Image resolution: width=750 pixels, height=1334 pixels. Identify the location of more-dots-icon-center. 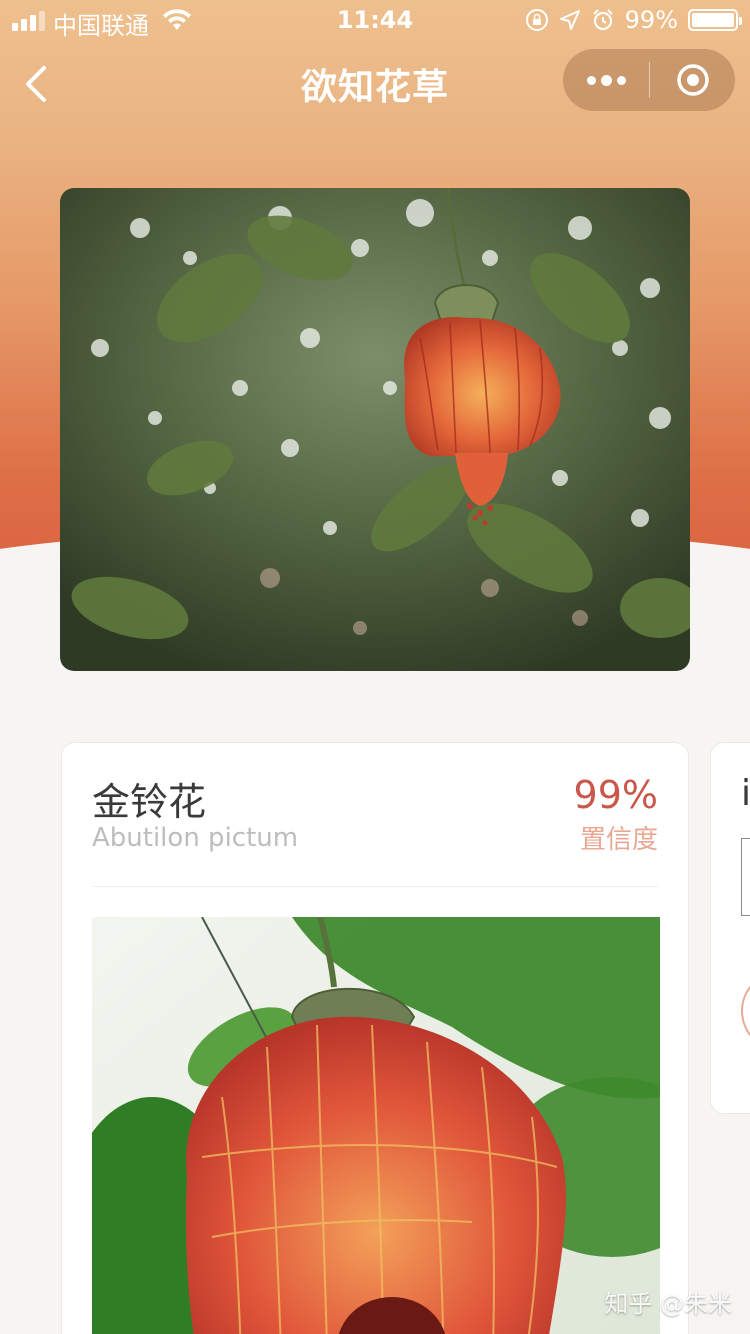
(606, 80).